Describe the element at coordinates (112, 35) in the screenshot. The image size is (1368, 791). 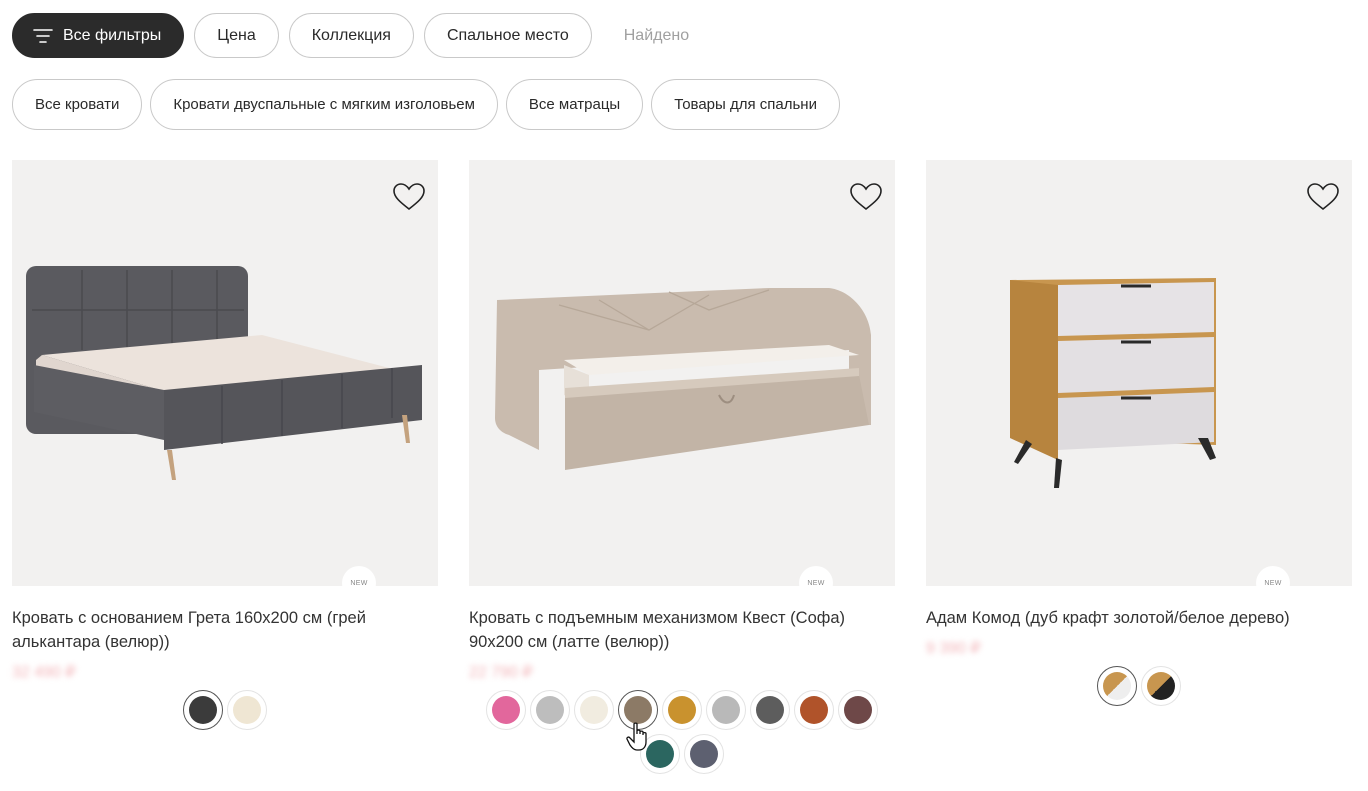
I see `all-filters-label: Все фильтры` at that location.